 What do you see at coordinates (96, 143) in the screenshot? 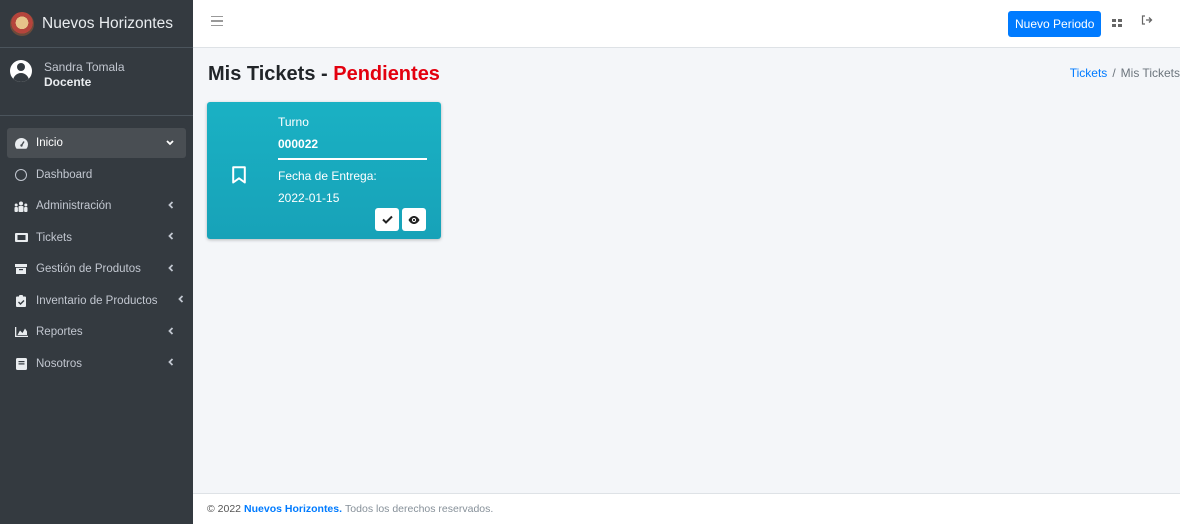
I see `sidebar-item-inicio: Inicio` at bounding box center [96, 143].